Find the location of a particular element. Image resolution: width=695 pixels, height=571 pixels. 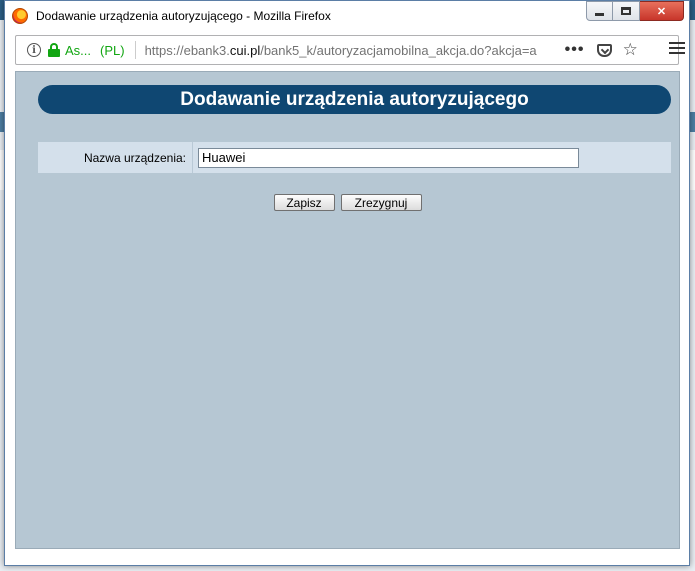

device-name-row: Nazwa urządzenia: is located at coordinates (354, 157).